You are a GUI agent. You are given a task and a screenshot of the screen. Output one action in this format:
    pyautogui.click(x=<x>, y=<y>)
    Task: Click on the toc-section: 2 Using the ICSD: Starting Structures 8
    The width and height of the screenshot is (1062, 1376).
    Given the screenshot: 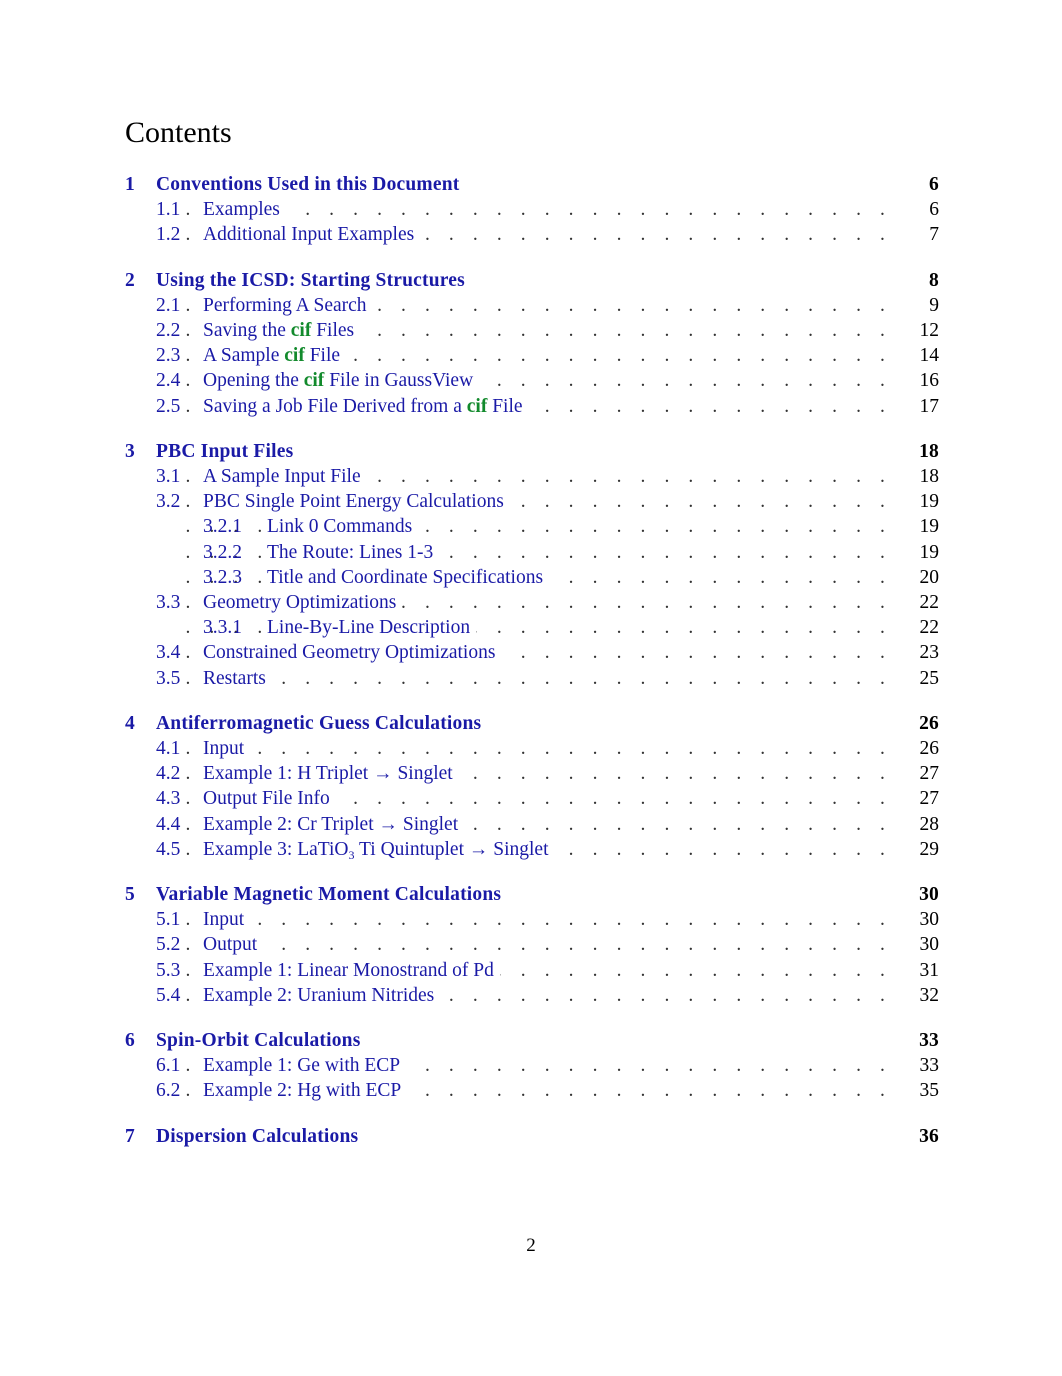 What is the action you would take?
    pyautogui.click(x=531, y=280)
    